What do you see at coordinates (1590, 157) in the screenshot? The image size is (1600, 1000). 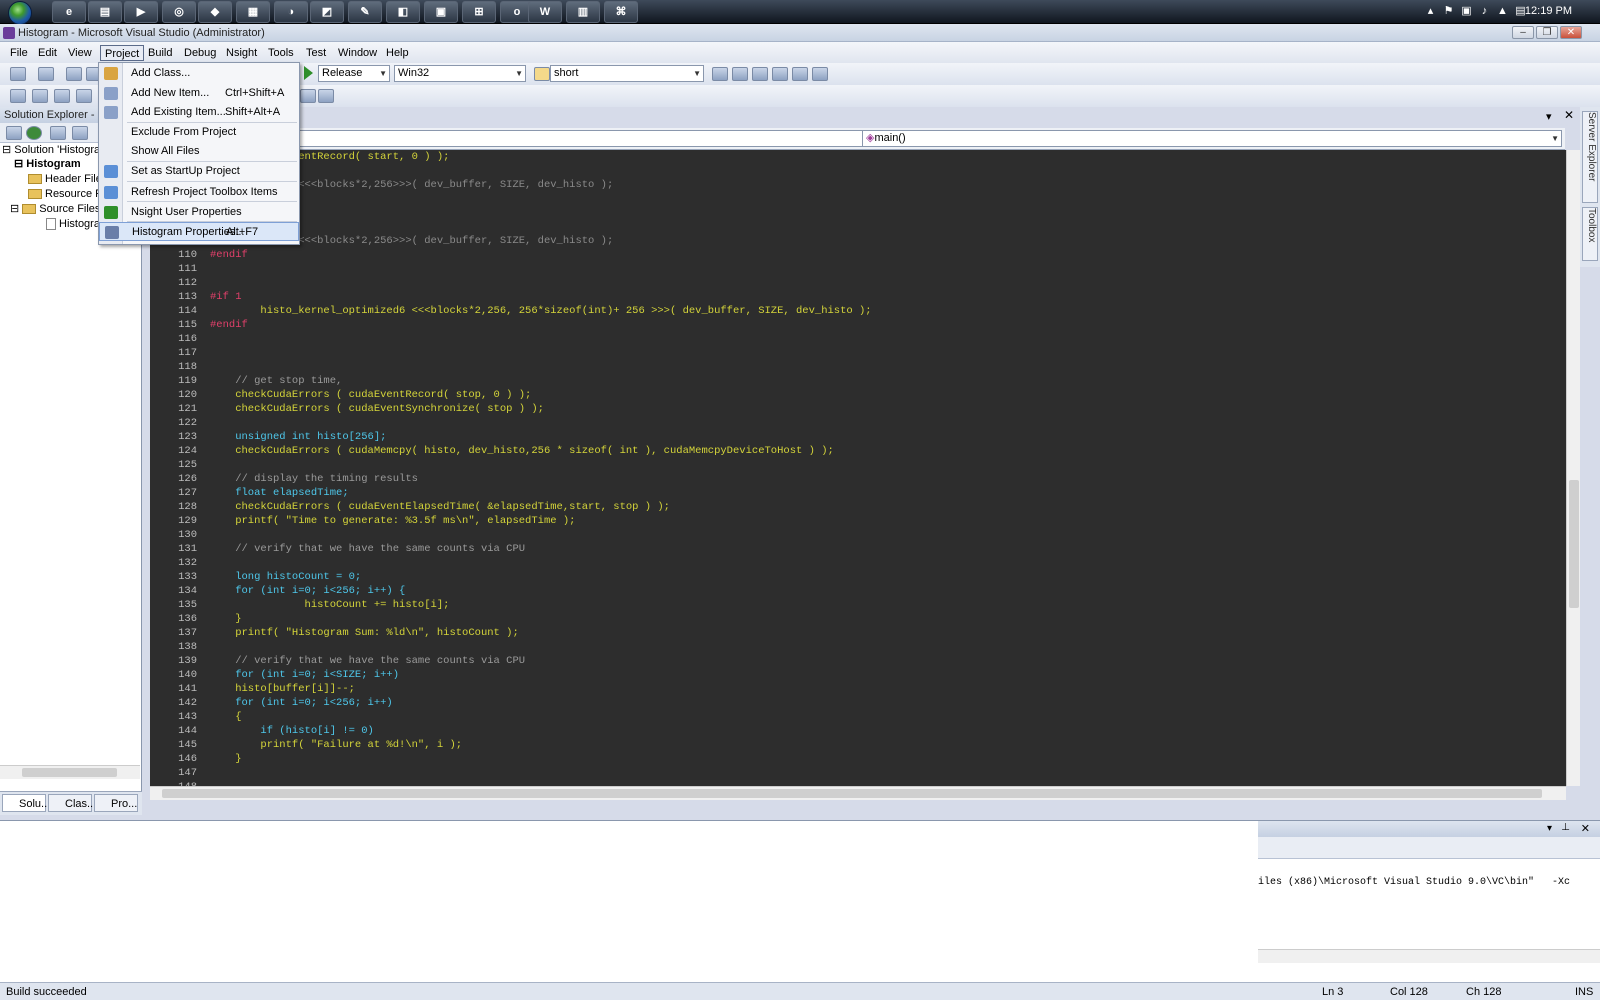 I see `tab-server-explorer: Server Explorer` at bounding box center [1590, 157].